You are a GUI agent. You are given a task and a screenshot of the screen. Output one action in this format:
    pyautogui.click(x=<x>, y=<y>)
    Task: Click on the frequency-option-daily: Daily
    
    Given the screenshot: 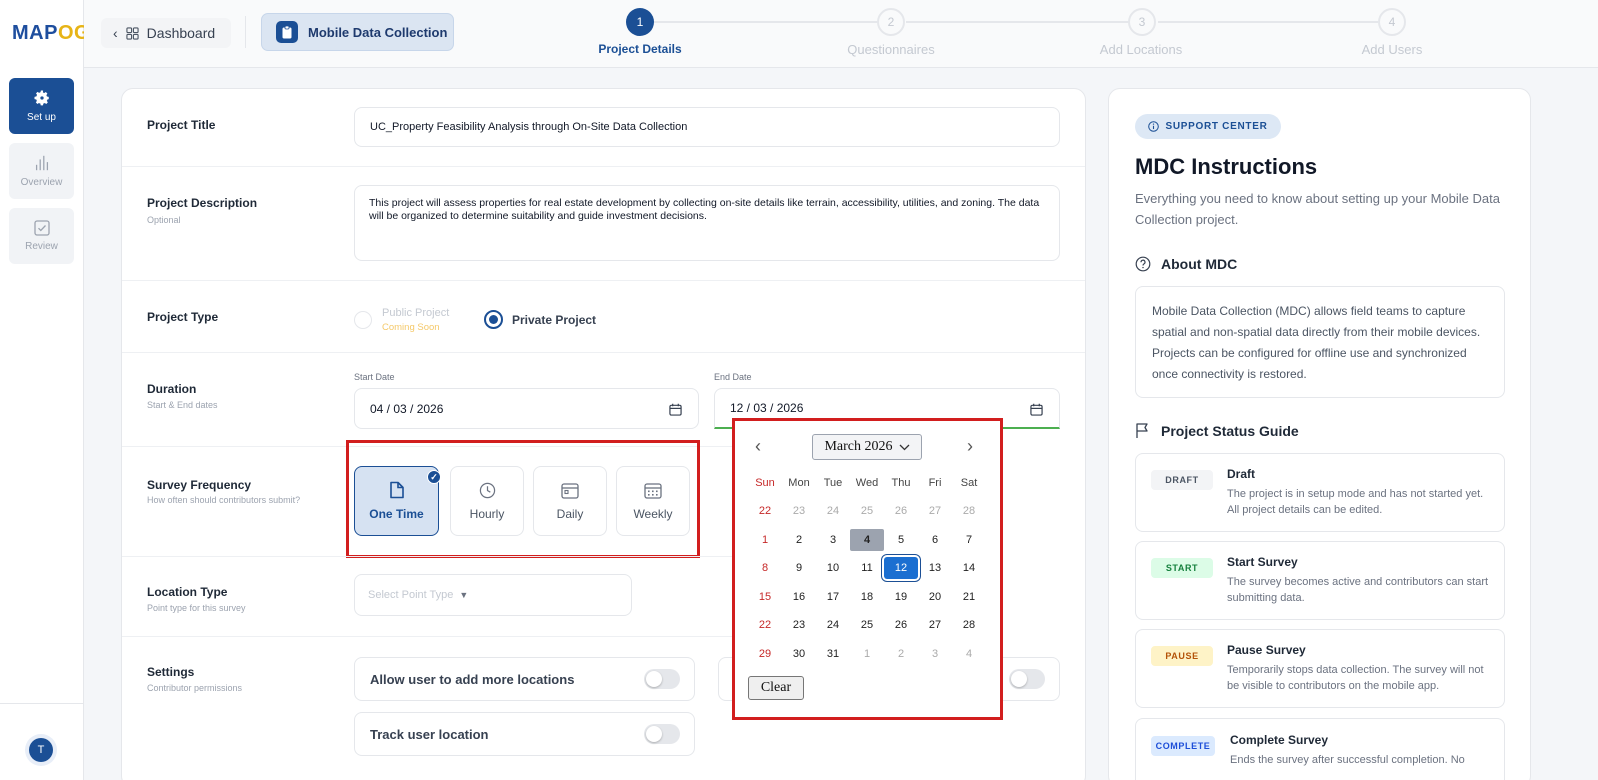 What is the action you would take?
    pyautogui.click(x=570, y=501)
    